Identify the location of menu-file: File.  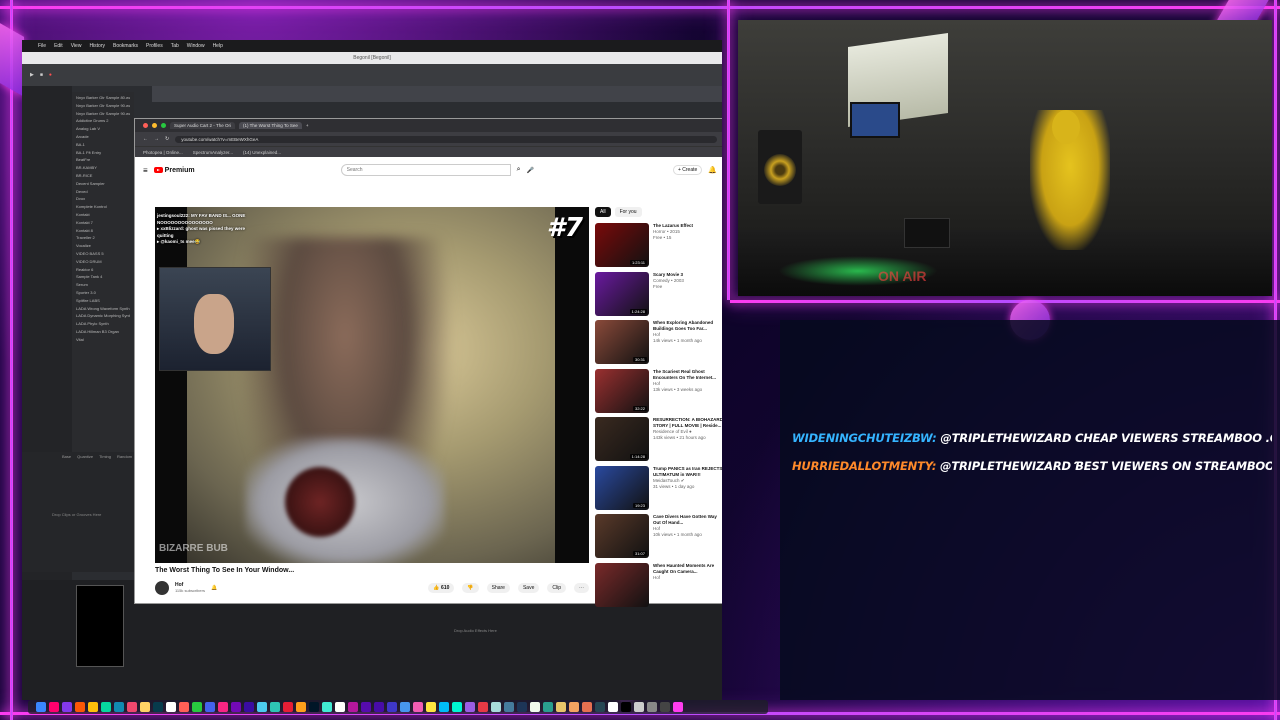
(42, 46).